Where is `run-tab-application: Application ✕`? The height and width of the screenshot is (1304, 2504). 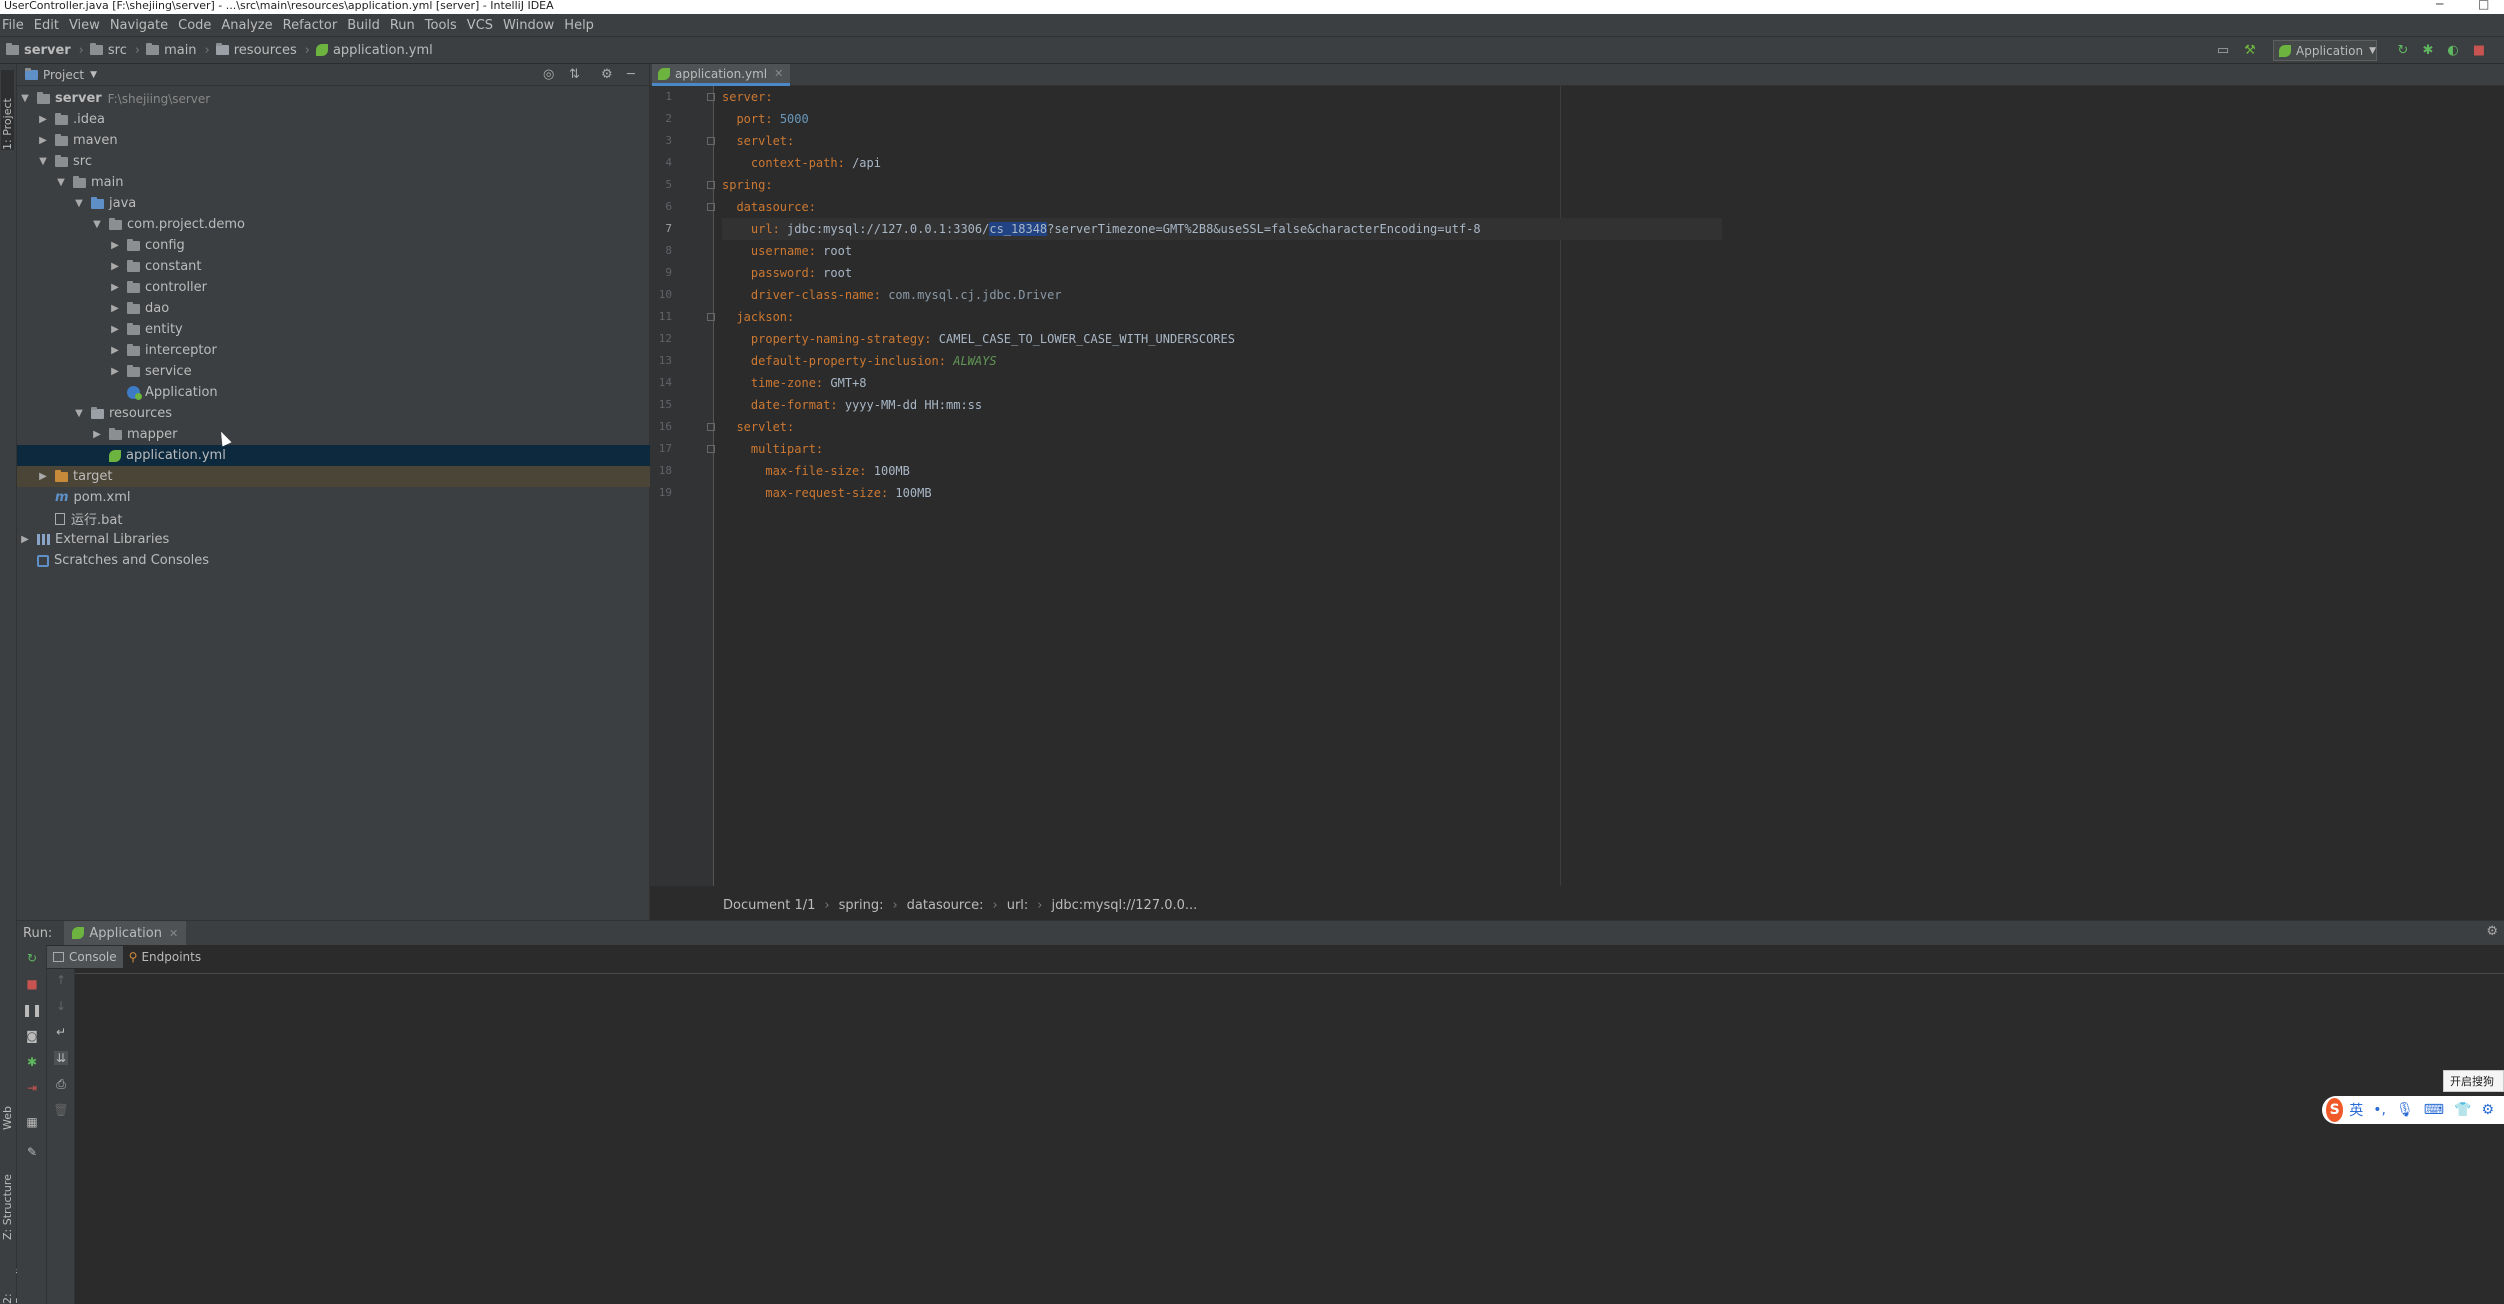
run-tab-application: Application ✕ is located at coordinates (125, 933).